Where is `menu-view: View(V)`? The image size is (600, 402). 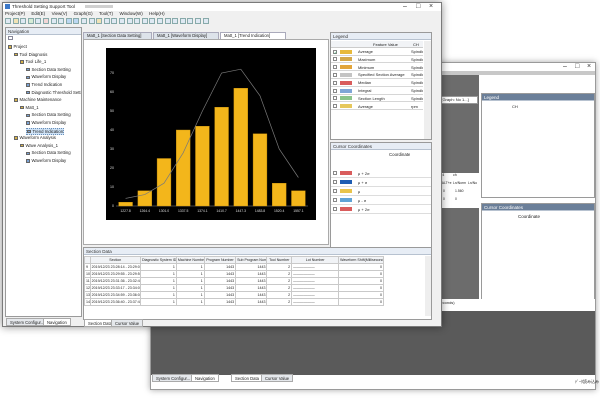 menu-view: View(V) is located at coordinates (60, 13).